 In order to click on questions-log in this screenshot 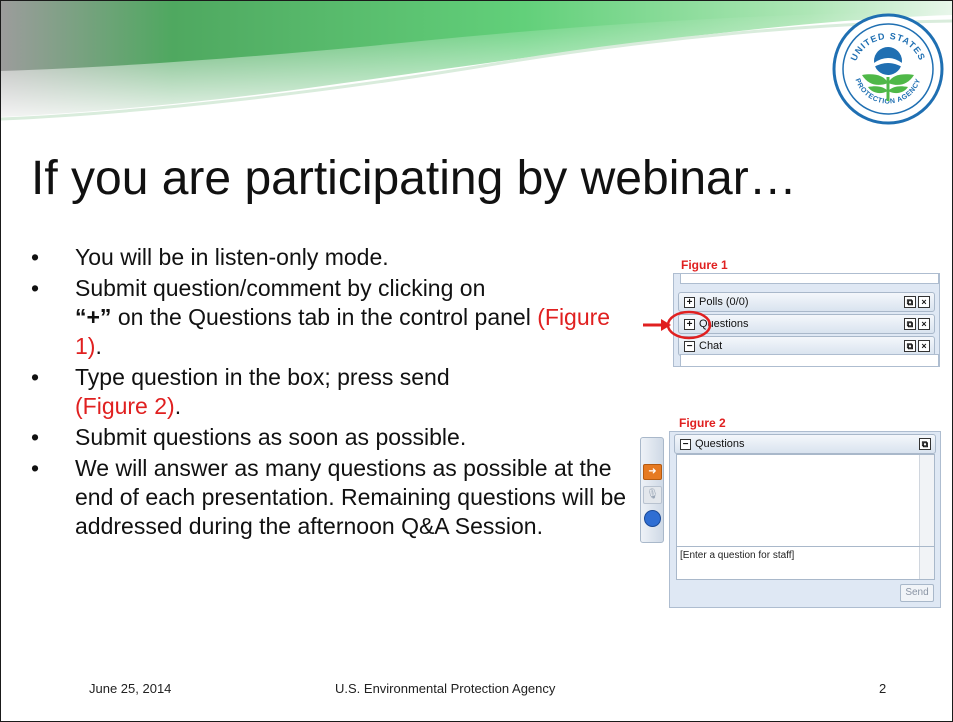, I will do `click(805, 502)`.